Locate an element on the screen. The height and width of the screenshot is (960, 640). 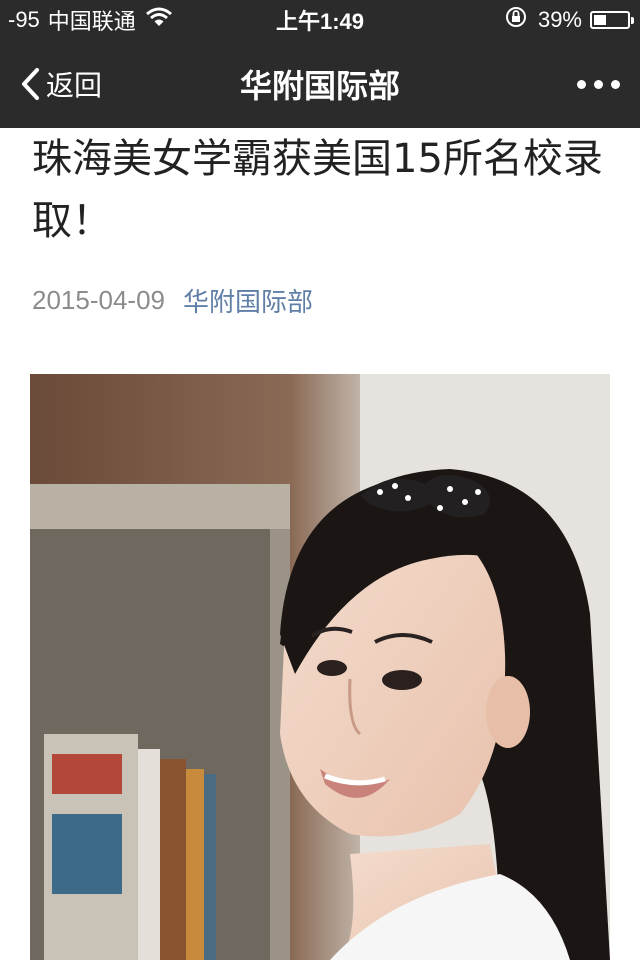
nav-title: 华附国际部 is located at coordinates (319, 86).